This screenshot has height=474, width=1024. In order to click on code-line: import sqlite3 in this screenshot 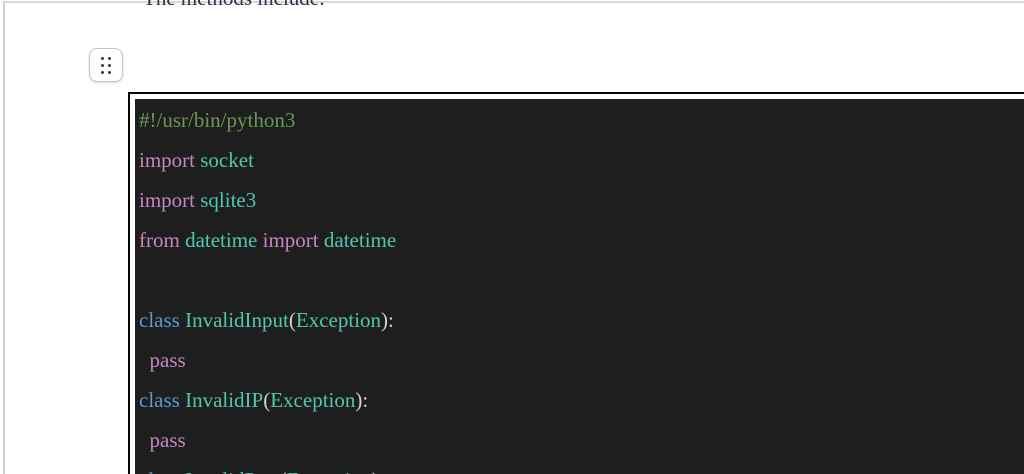, I will do `click(198, 200)`.